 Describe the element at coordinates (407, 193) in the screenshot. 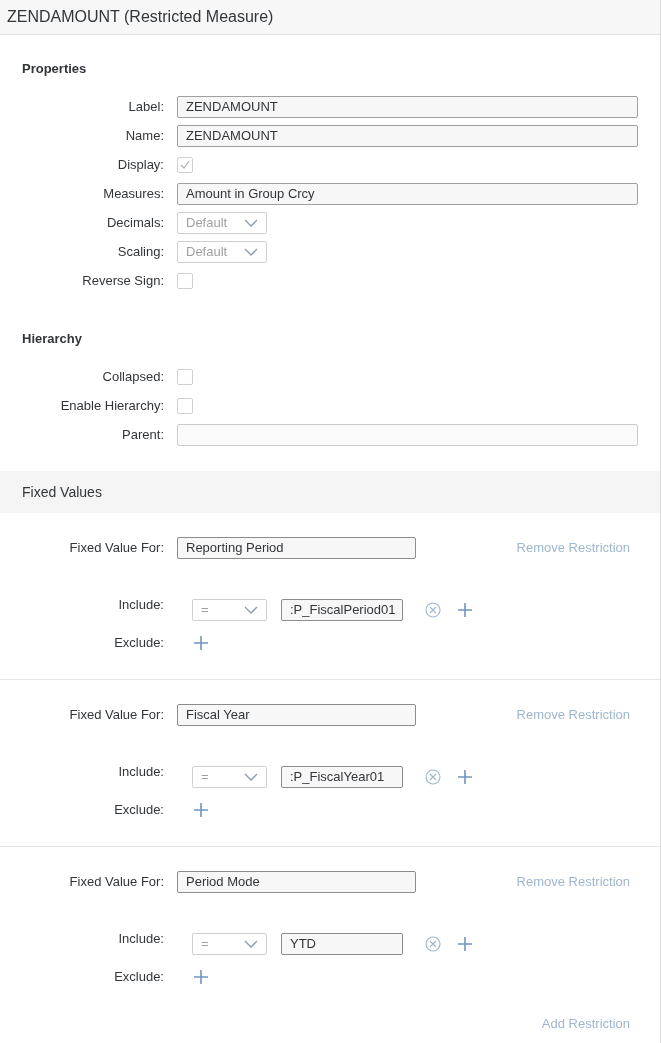

I see `text-field: Amount in Group Crcy` at that location.